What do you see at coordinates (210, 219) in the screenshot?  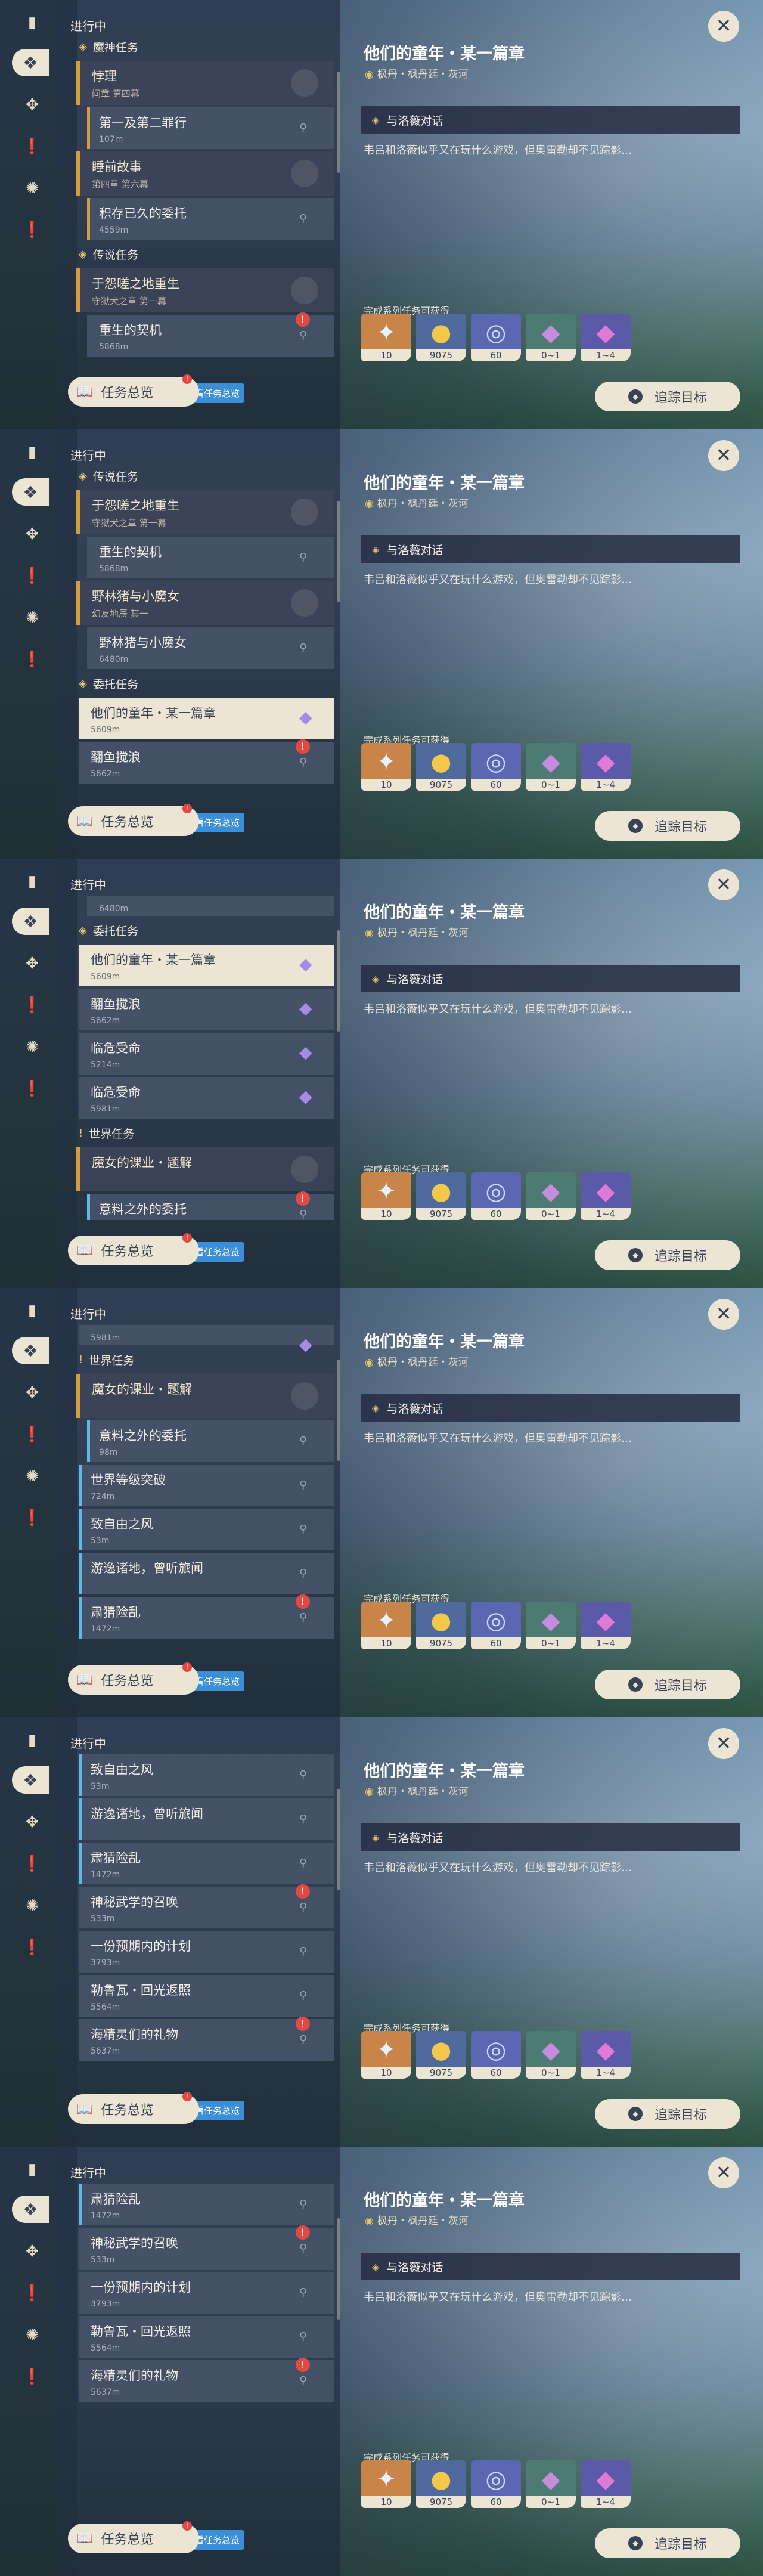 I see `quest-item: 积存已久的委托 4559m ⚲` at bounding box center [210, 219].